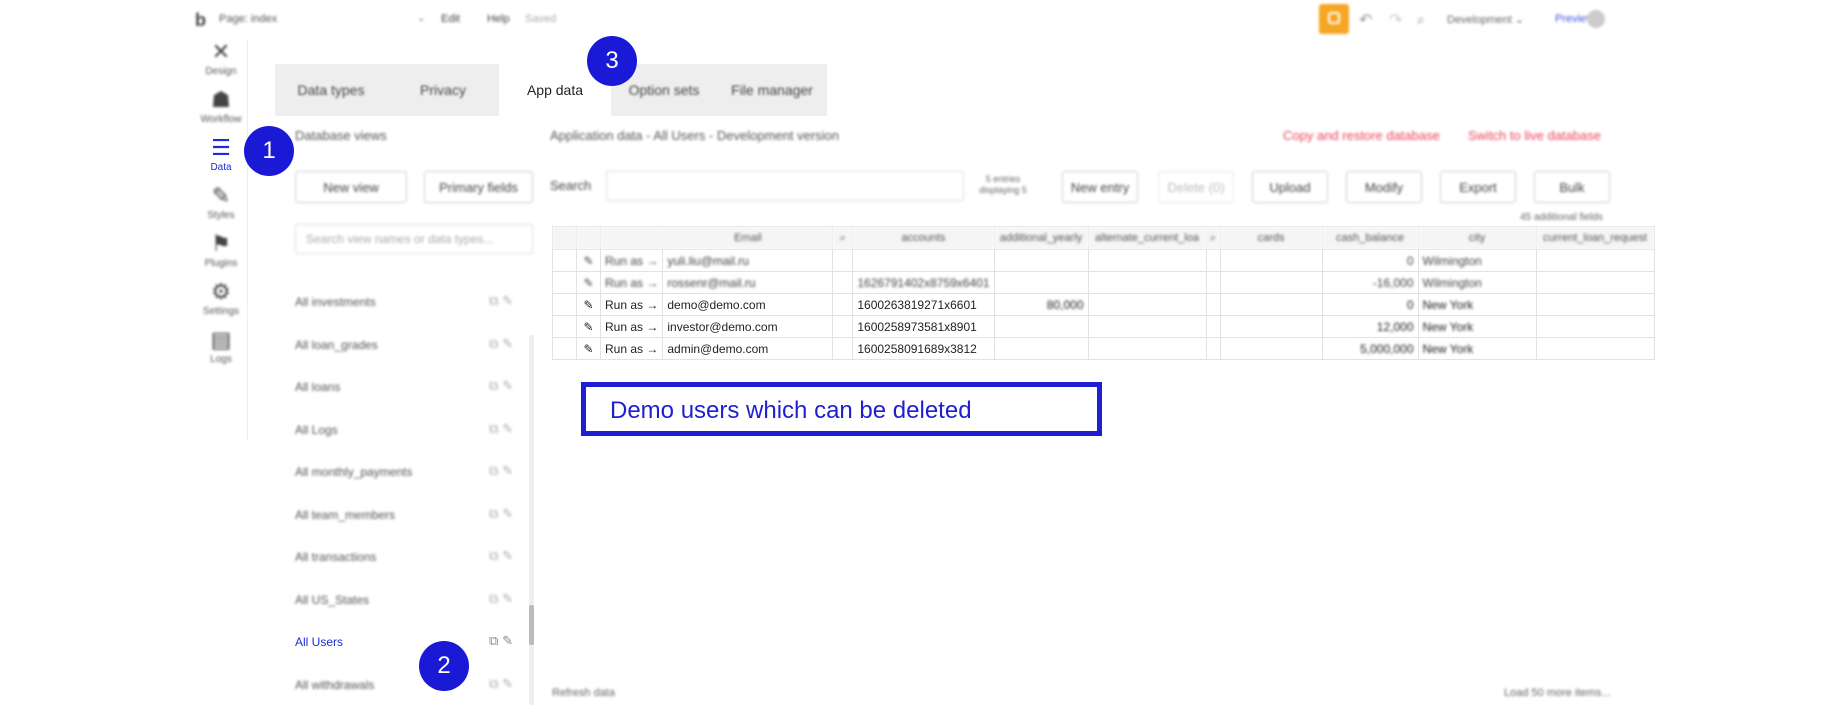 This screenshot has height=722, width=1830. I want to click on chevron-down-icon: ⌄, so click(421, 18).